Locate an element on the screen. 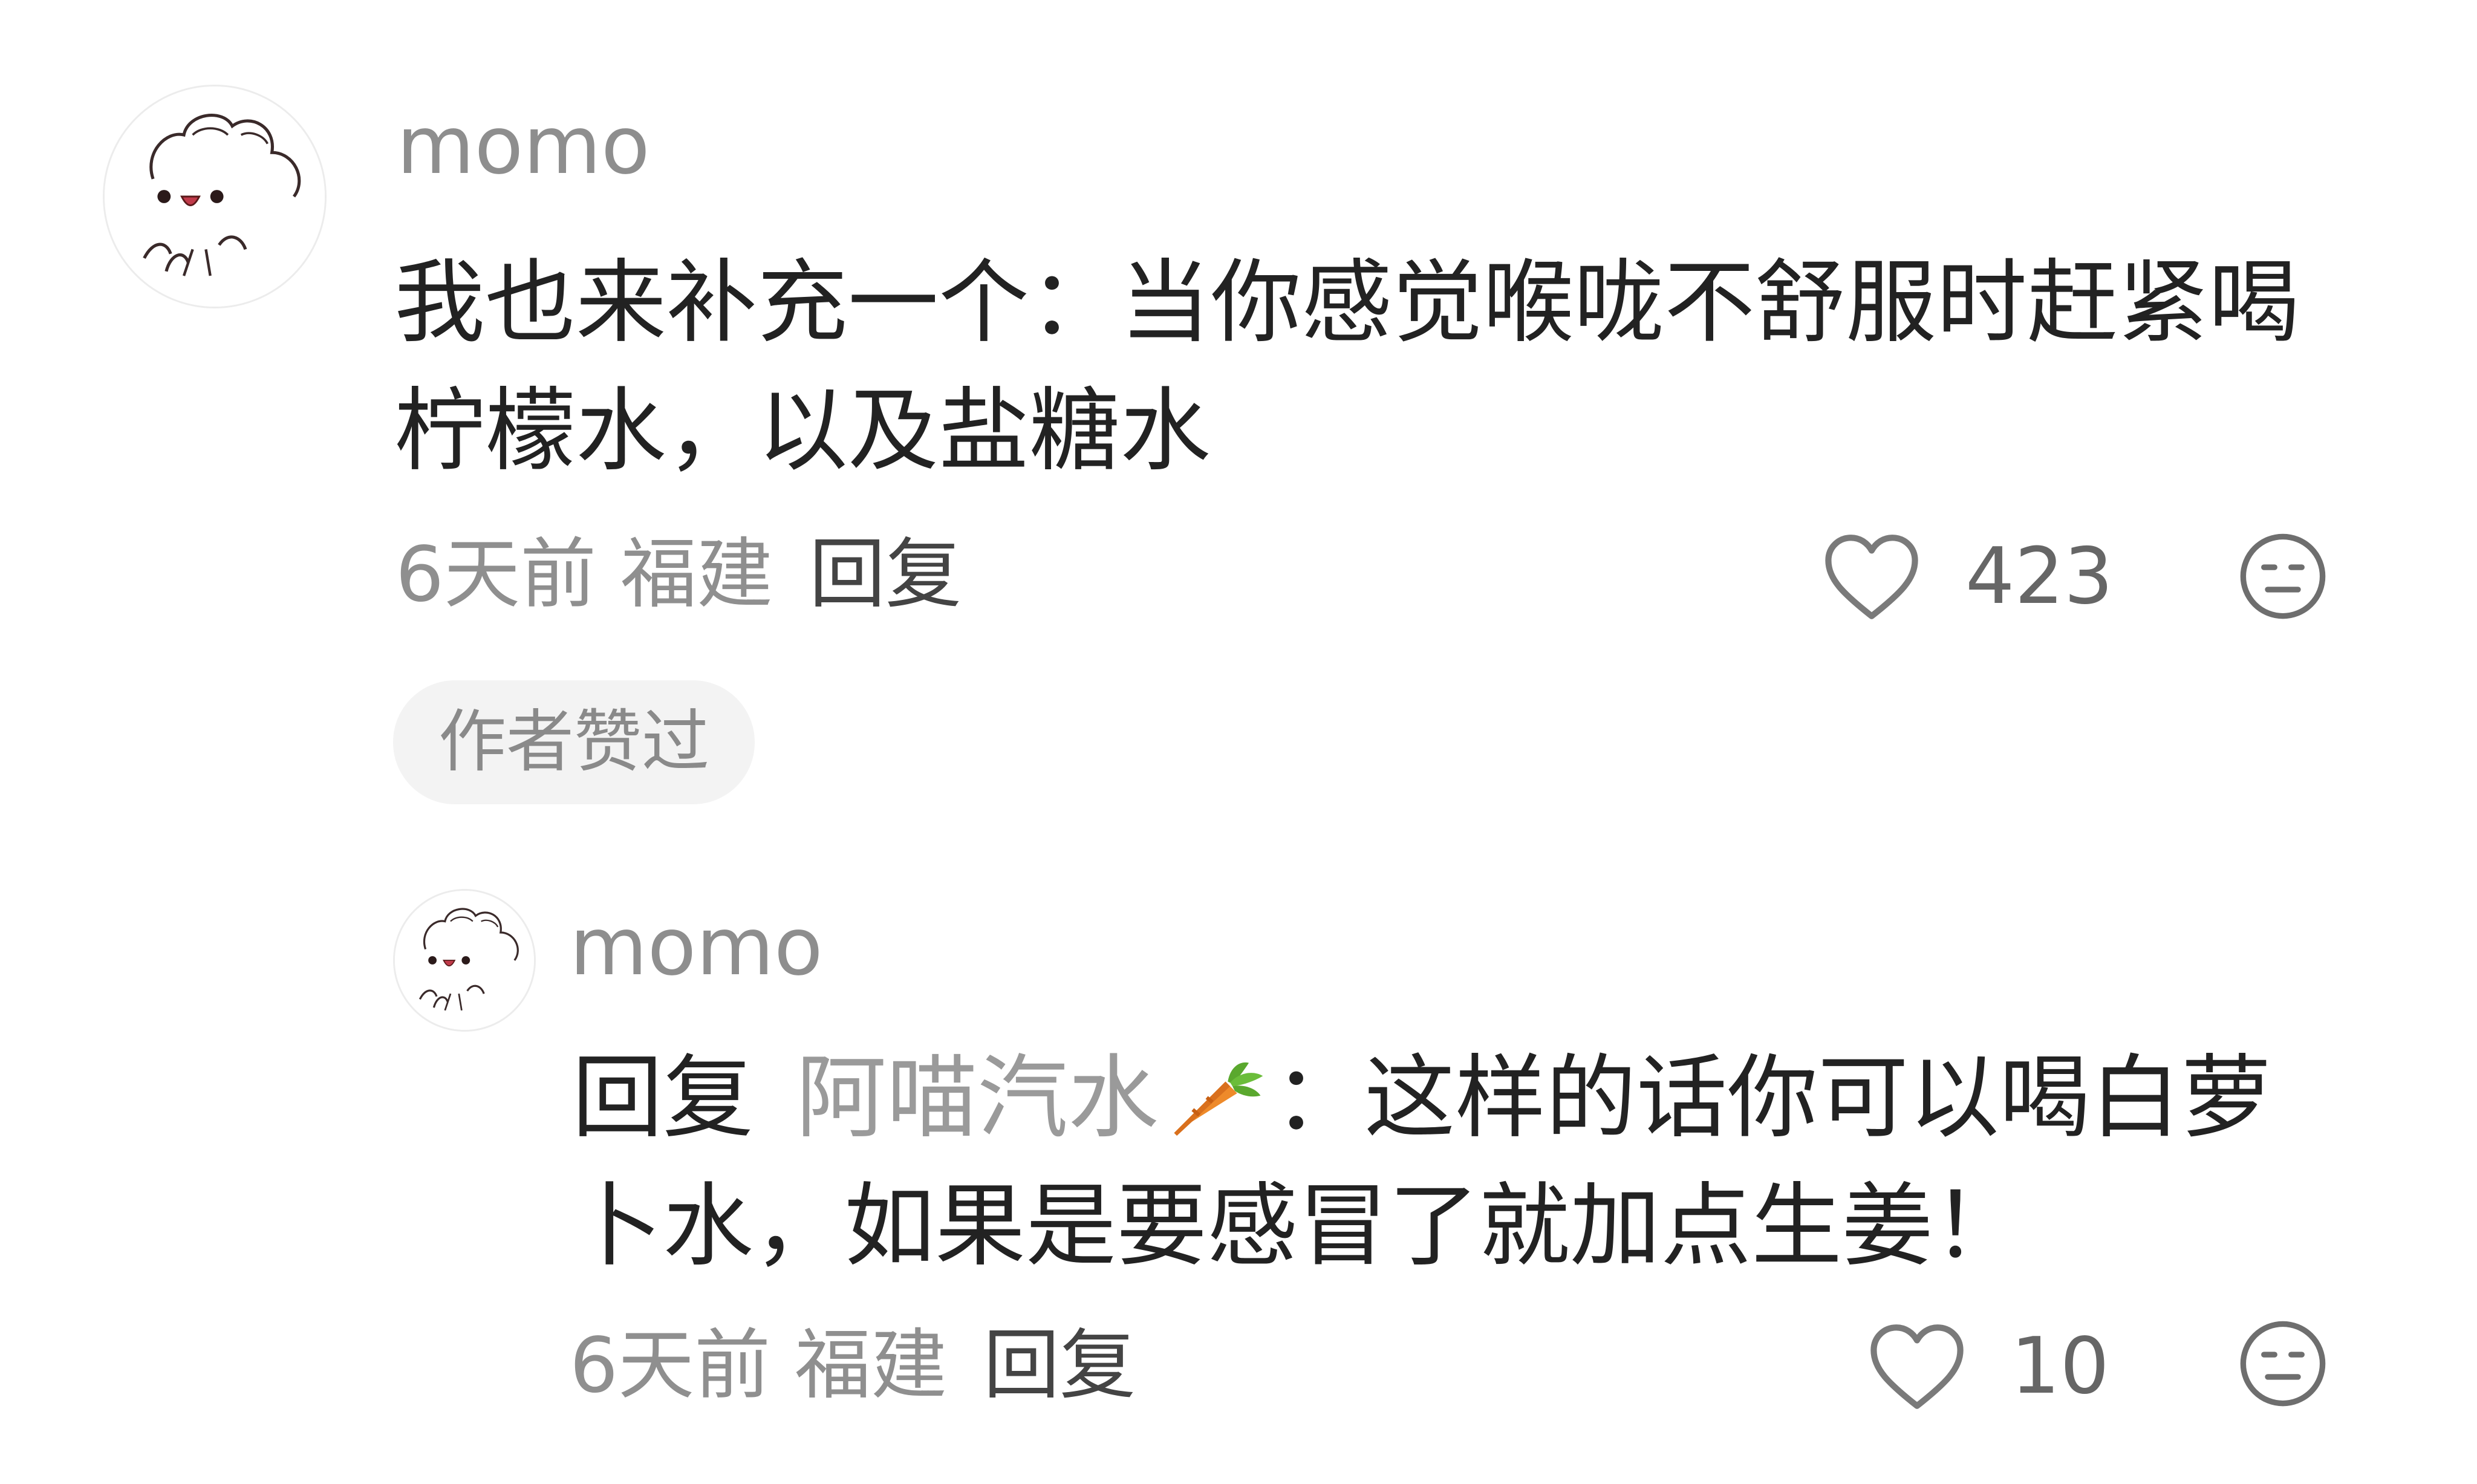 The image size is (2477, 1484). like-button: 423 is located at coordinates (1966, 577).